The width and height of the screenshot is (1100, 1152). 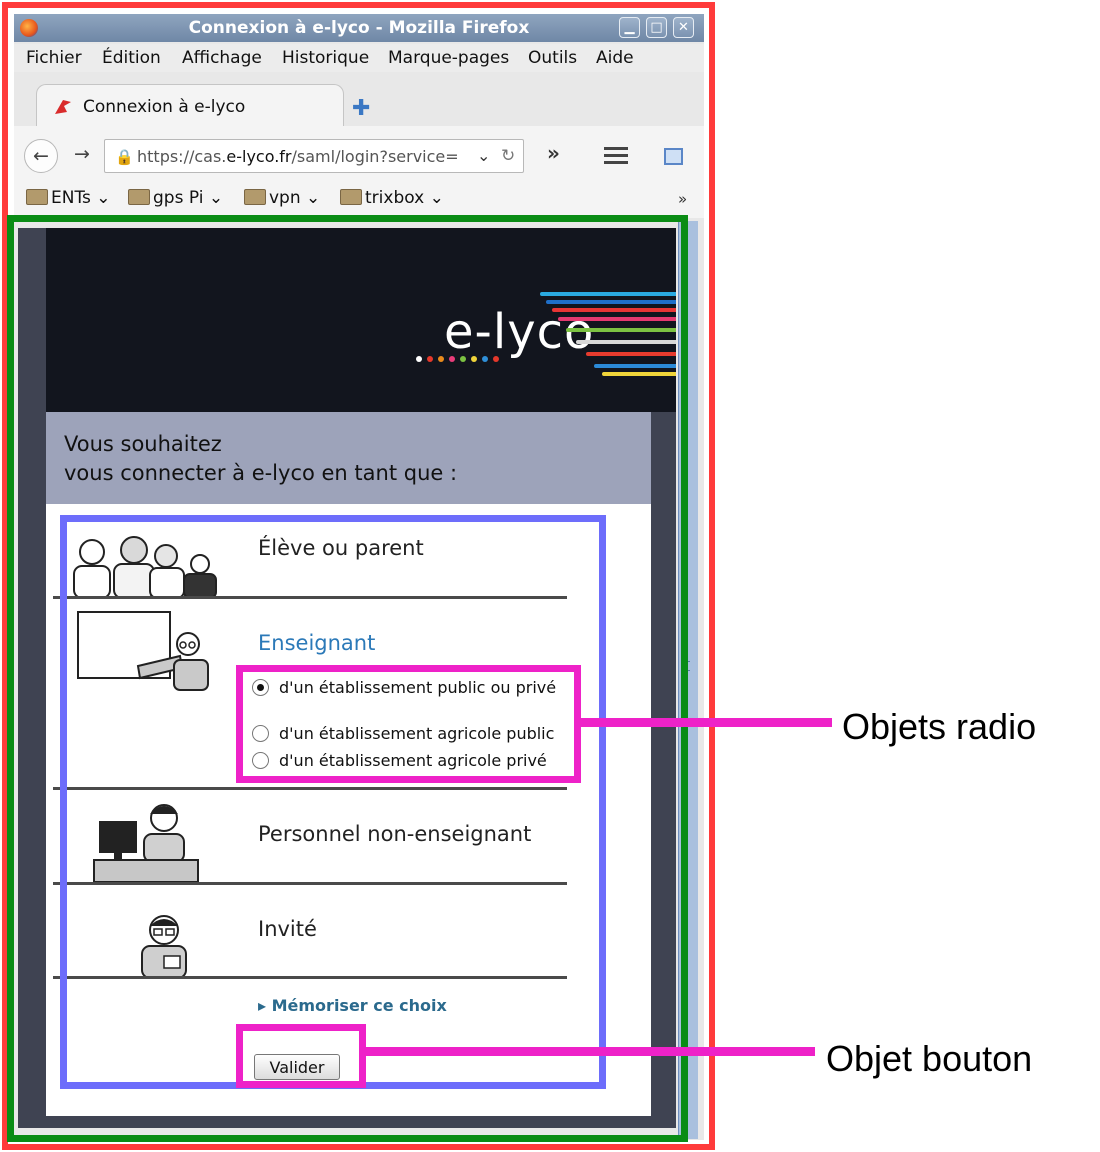 I want to click on radio-highlight-frame, so click(x=408, y=724).